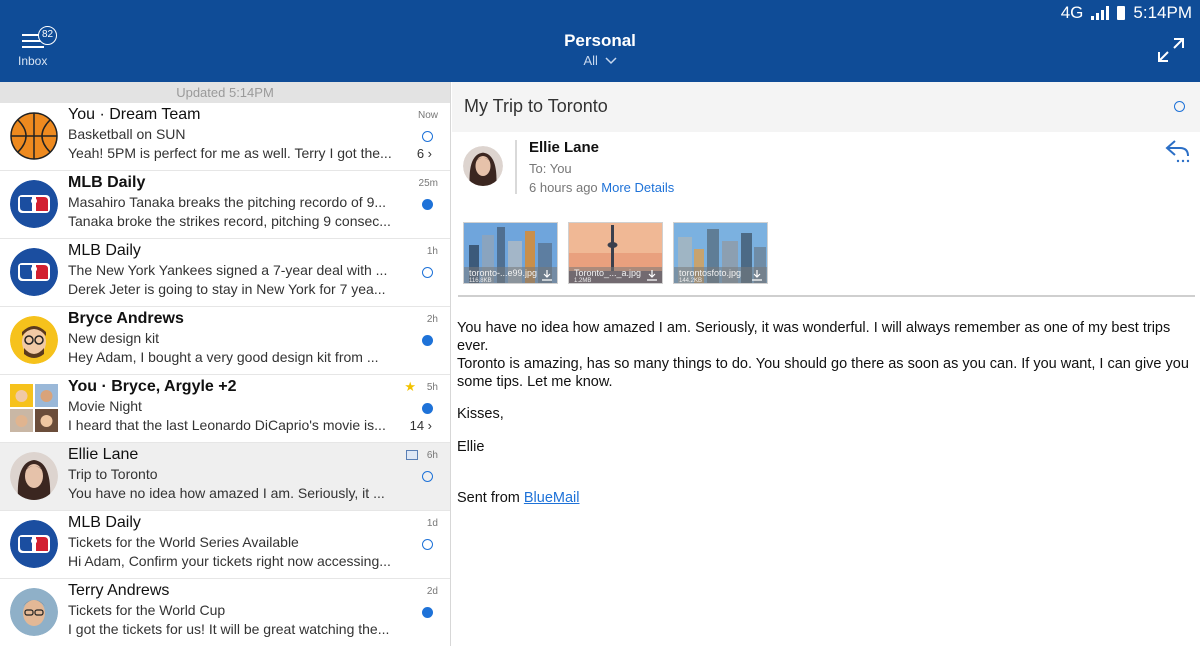 This screenshot has width=1200, height=646. Describe the element at coordinates (480, 281) in the screenshot. I see `attachment-size: 116.8KB` at that location.